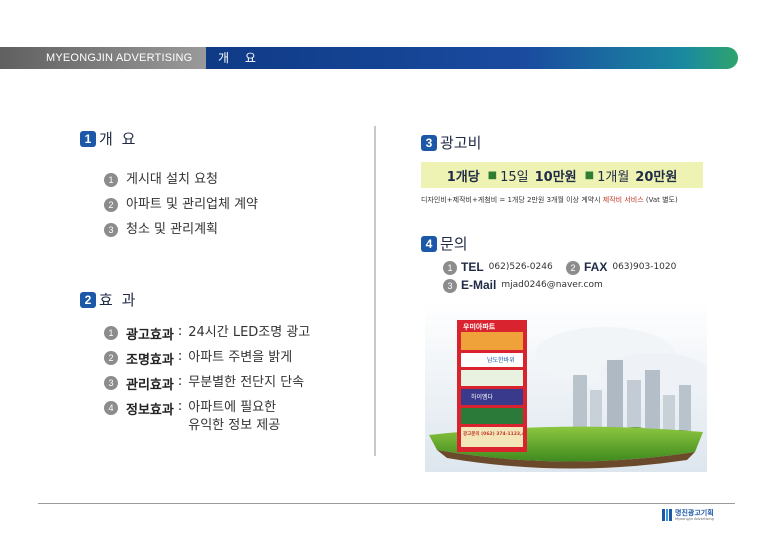 The height and width of the screenshot is (546, 773). I want to click on item-label: 정보효과, so click(150, 410).